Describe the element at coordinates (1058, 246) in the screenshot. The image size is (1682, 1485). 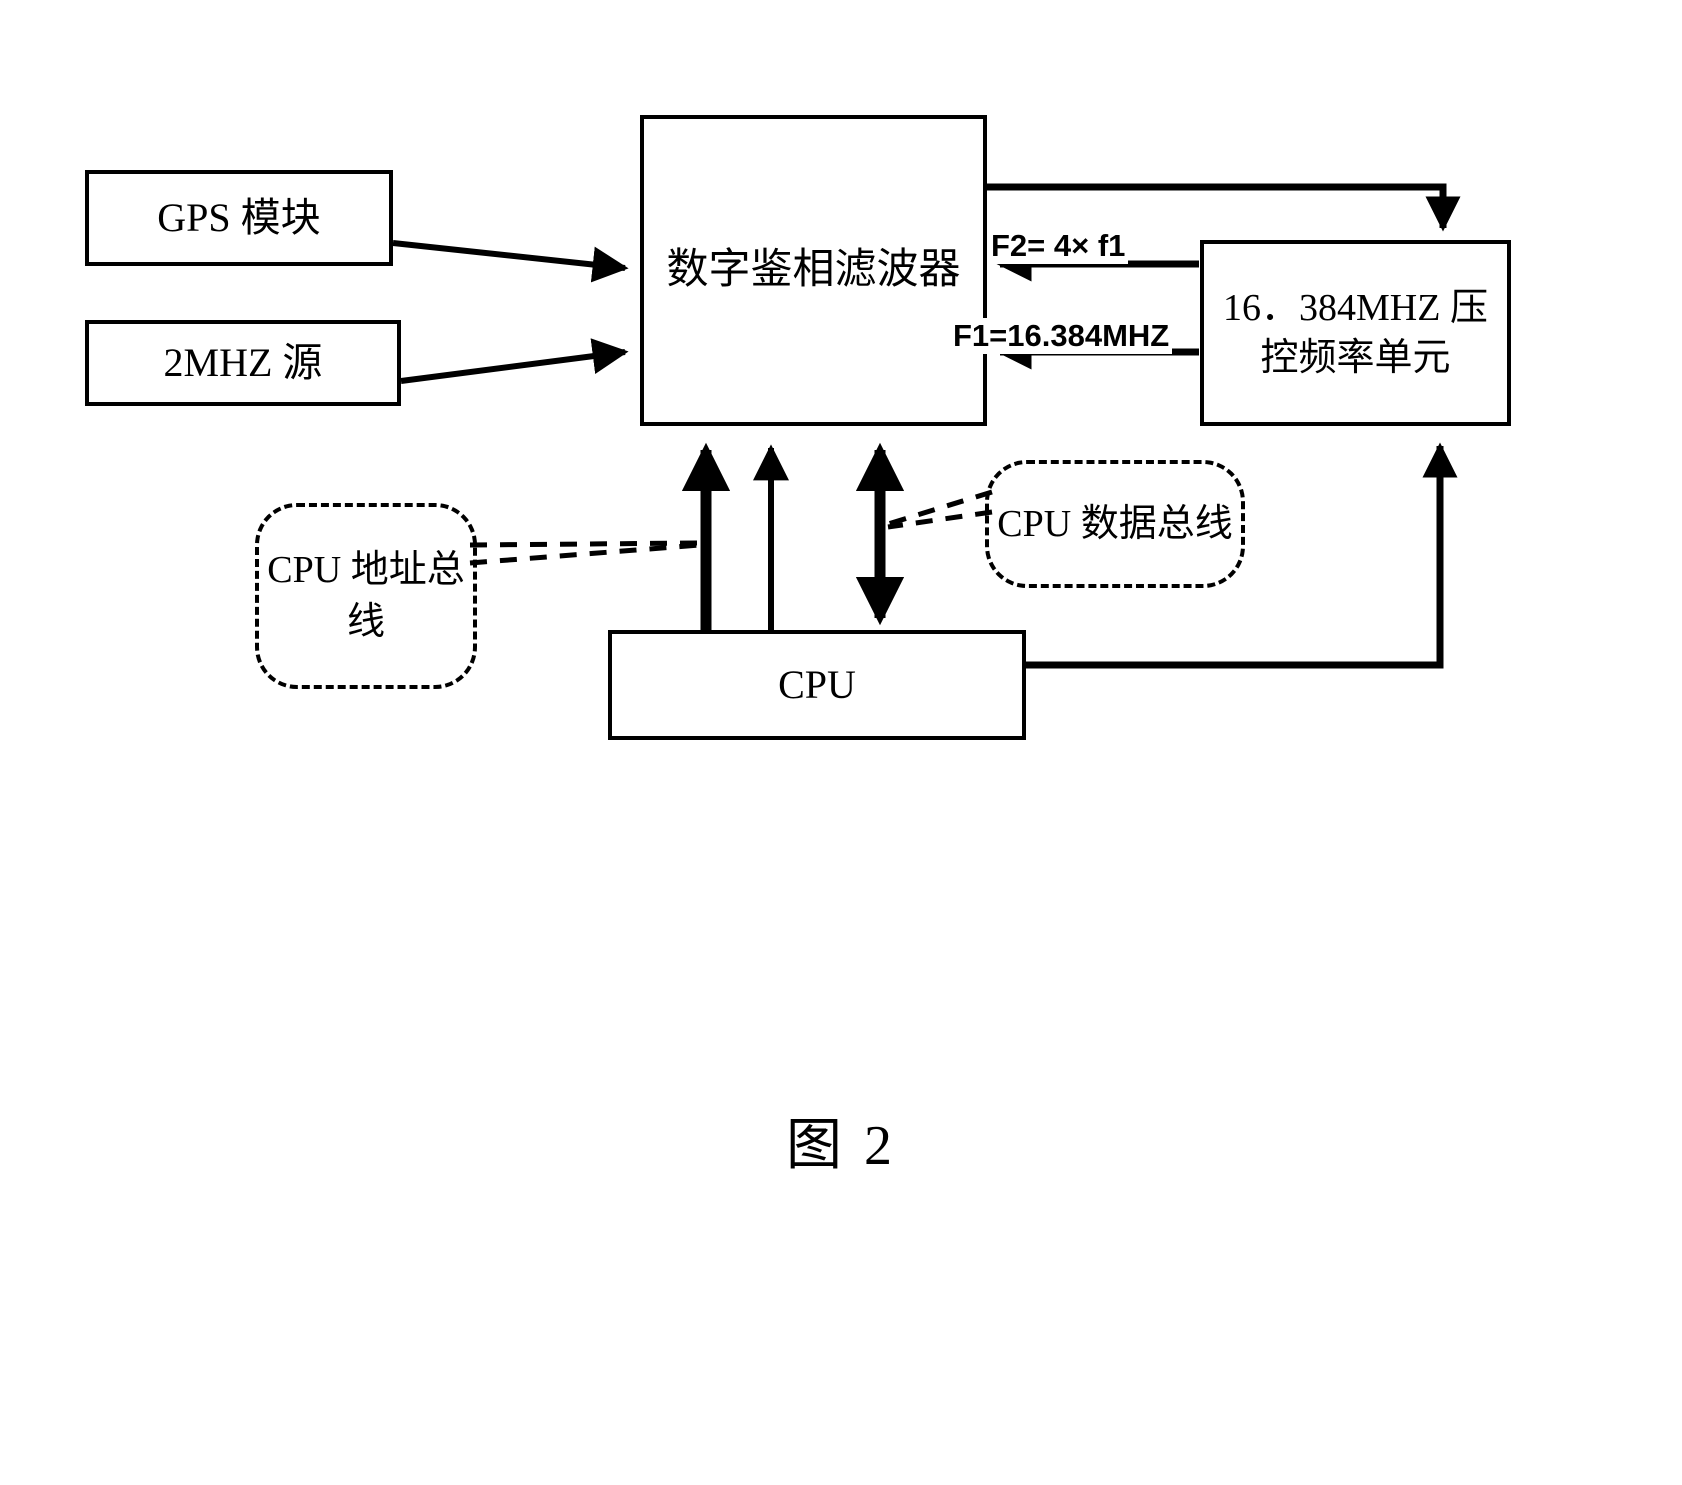
I see `edge-label-f2: F2= 4× f1` at that location.